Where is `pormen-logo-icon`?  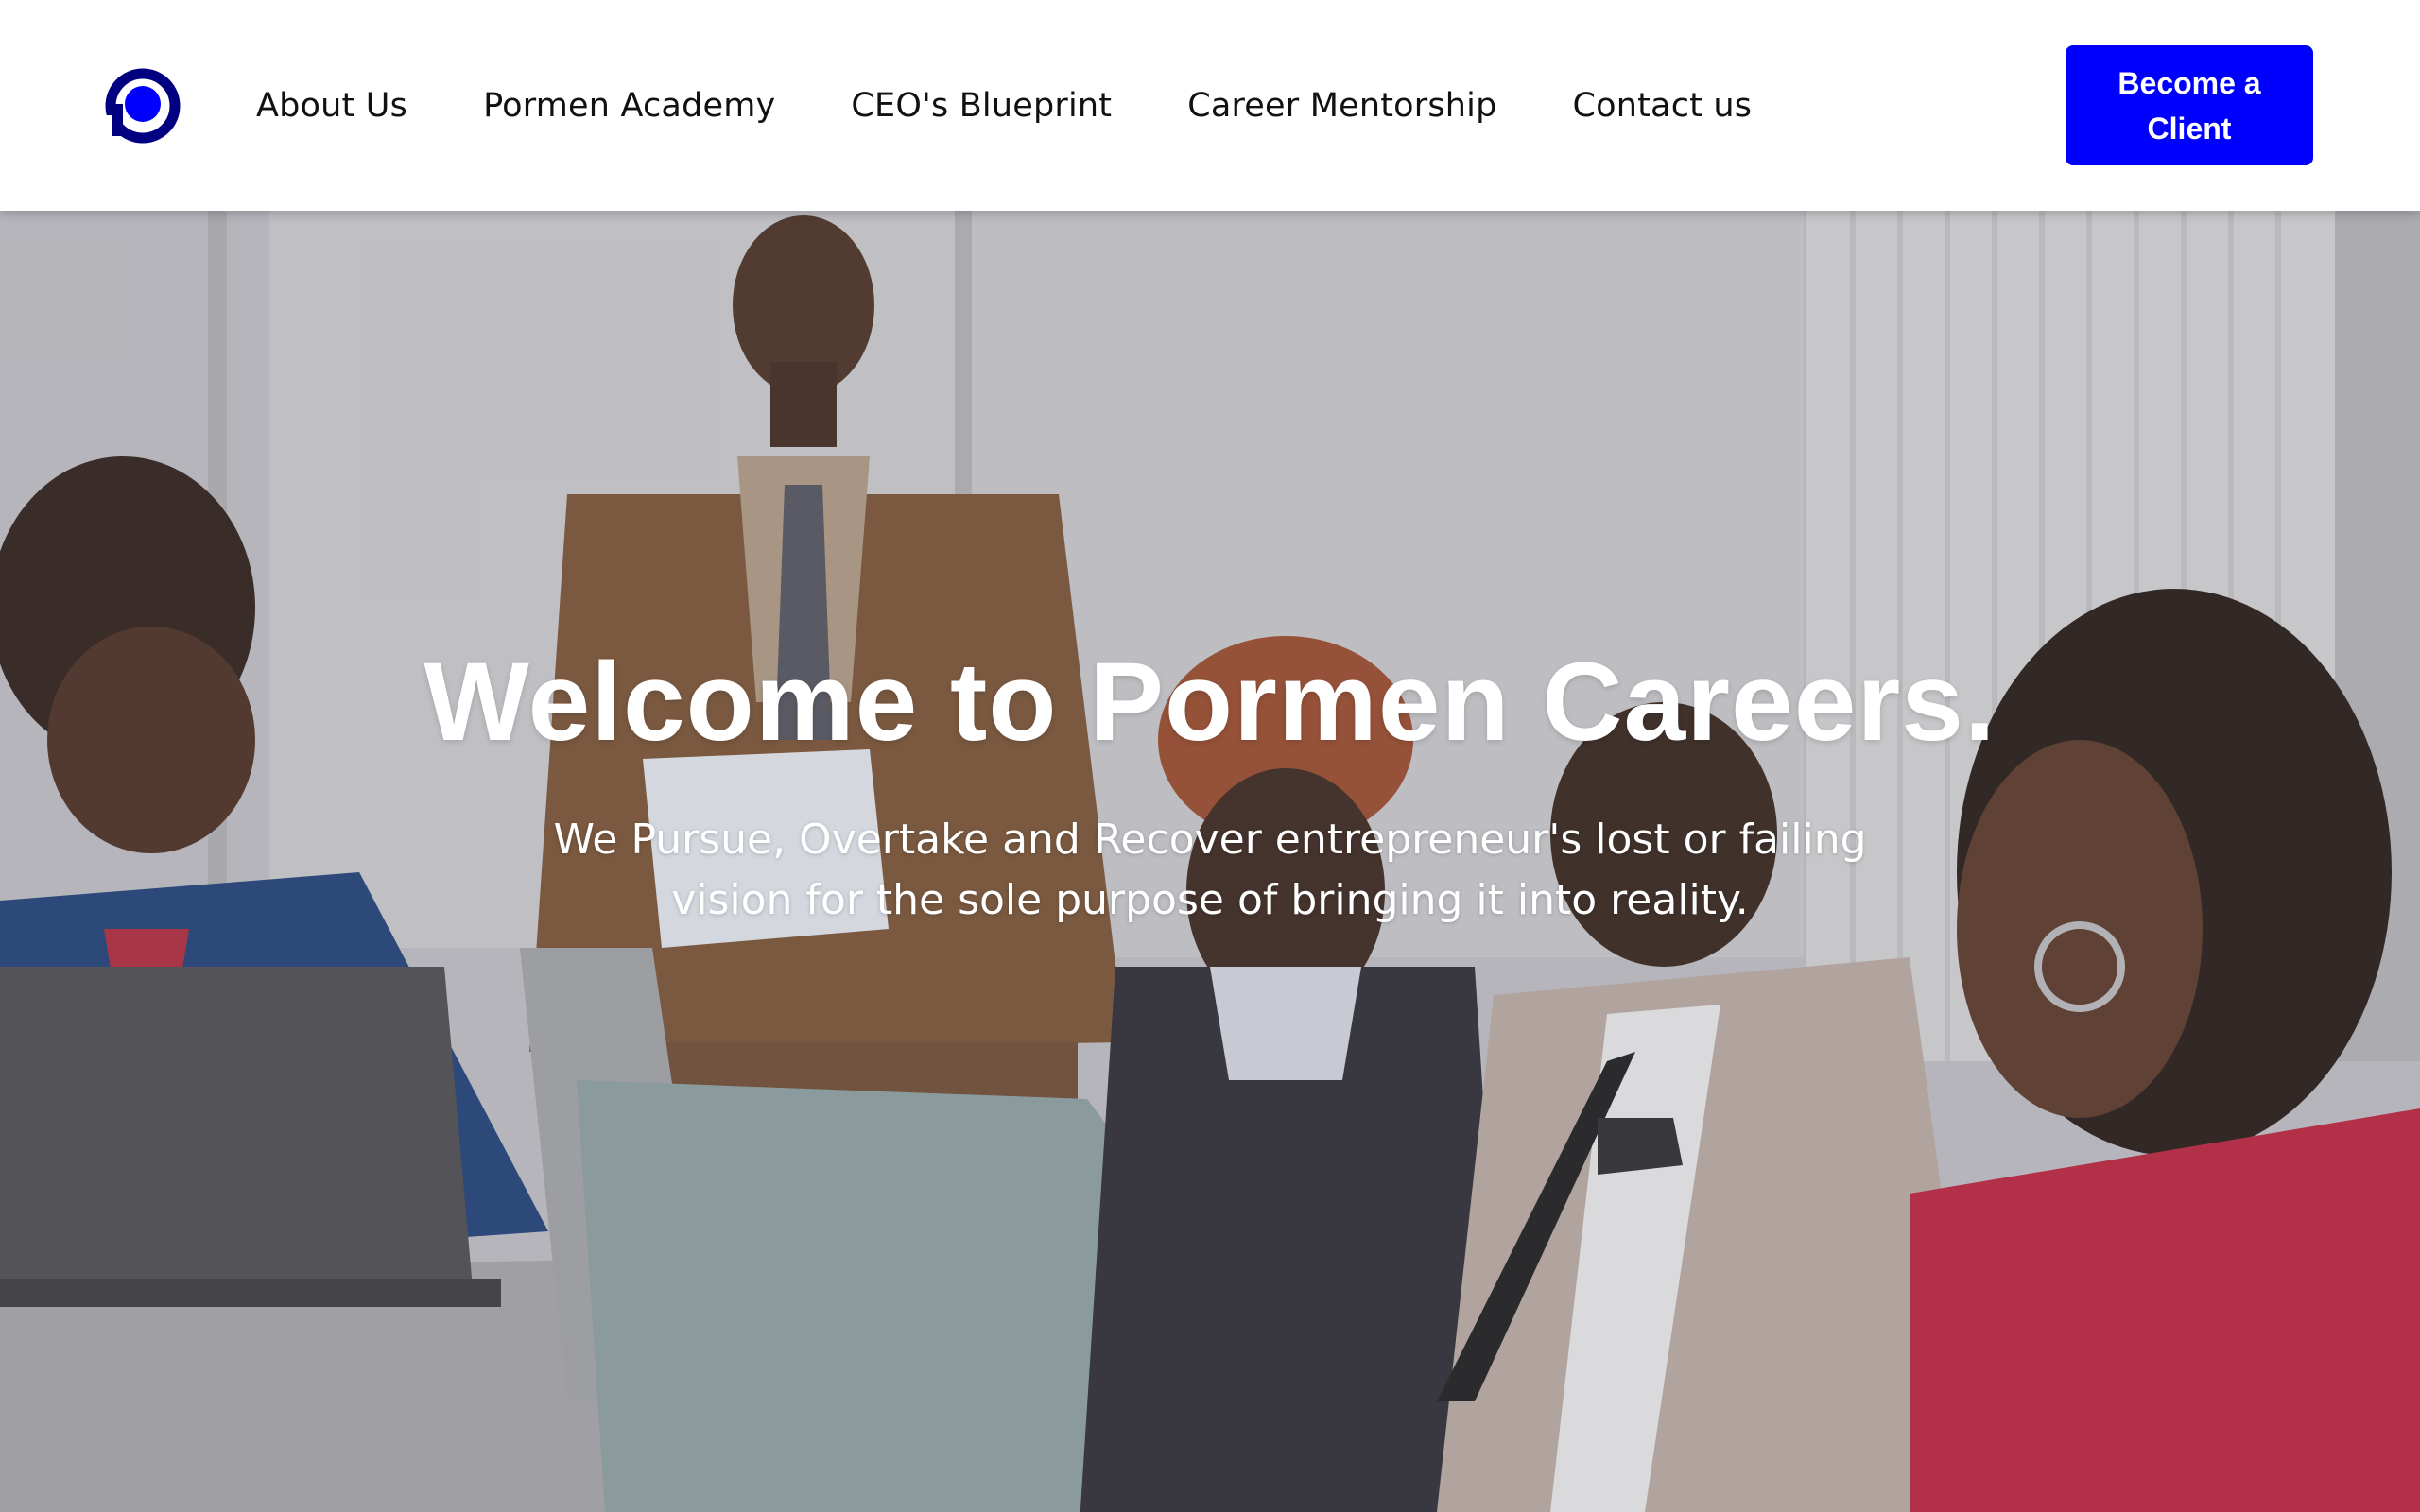
pormen-logo-icon is located at coordinates (143, 106).